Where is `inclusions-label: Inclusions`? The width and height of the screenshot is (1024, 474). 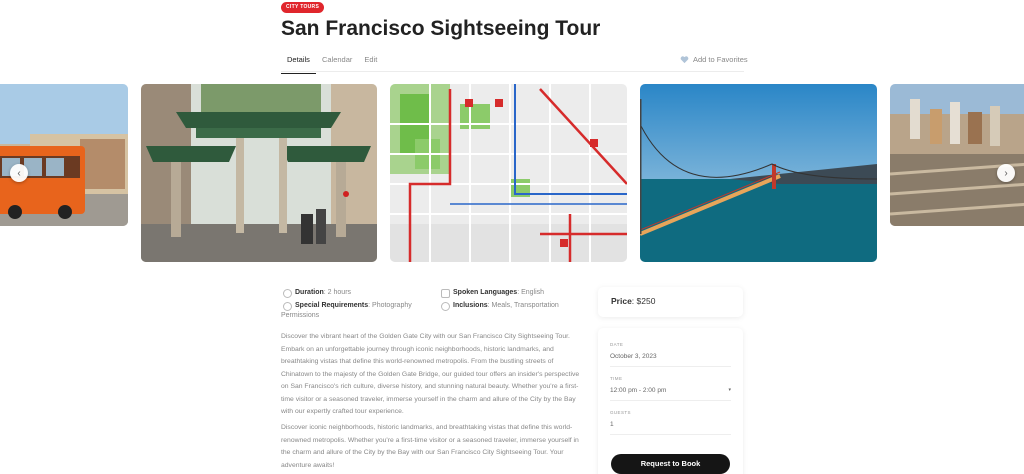
inclusions-label: Inclusions is located at coordinates (470, 305).